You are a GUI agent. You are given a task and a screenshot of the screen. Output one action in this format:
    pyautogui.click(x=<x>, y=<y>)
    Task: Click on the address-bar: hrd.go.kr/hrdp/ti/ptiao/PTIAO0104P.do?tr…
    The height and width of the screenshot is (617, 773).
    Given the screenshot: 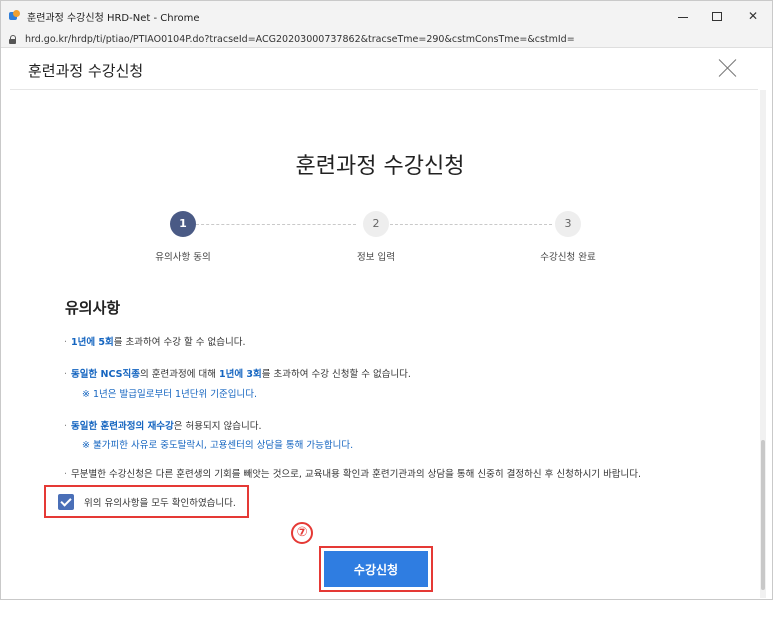 What is the action you would take?
    pyautogui.click(x=386, y=39)
    